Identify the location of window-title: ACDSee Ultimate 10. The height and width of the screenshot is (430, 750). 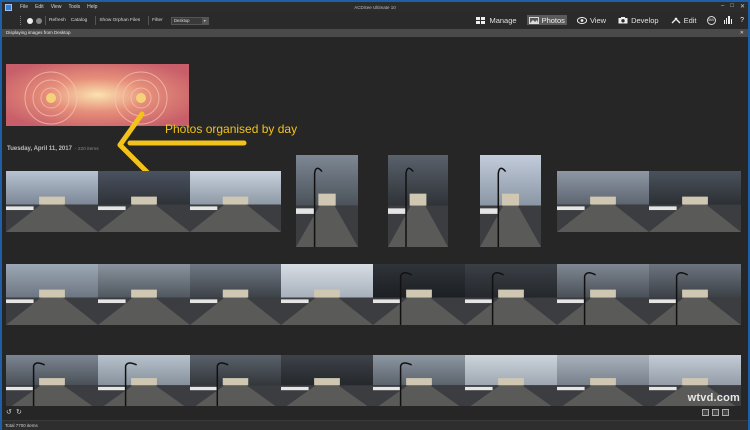
(375, 7).